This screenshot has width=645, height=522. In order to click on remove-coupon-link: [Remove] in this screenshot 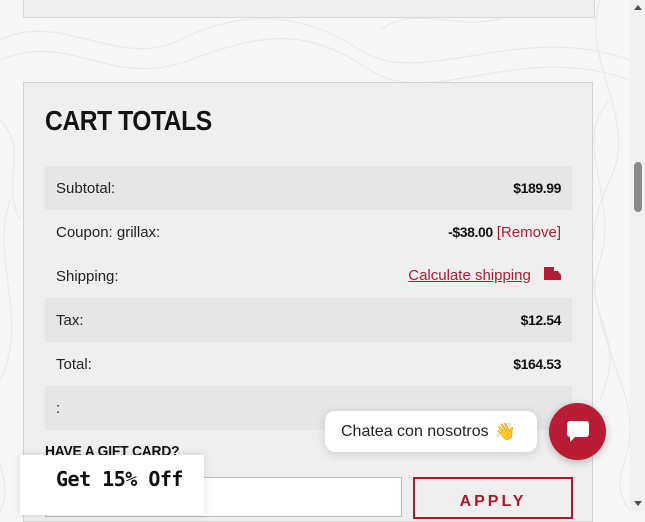, I will do `click(529, 232)`.